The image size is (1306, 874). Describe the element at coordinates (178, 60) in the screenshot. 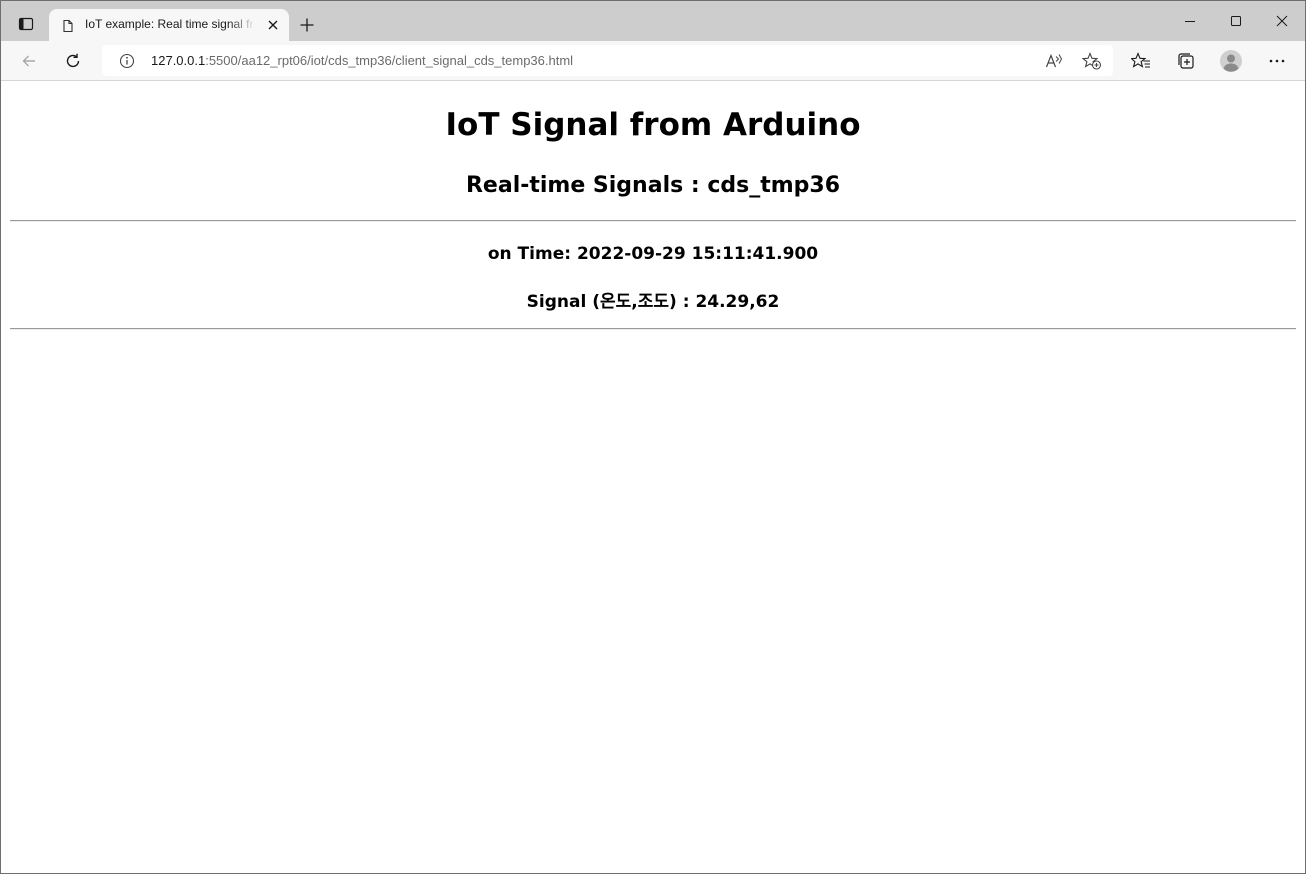

I see `url-host: 127.0.0.1` at that location.